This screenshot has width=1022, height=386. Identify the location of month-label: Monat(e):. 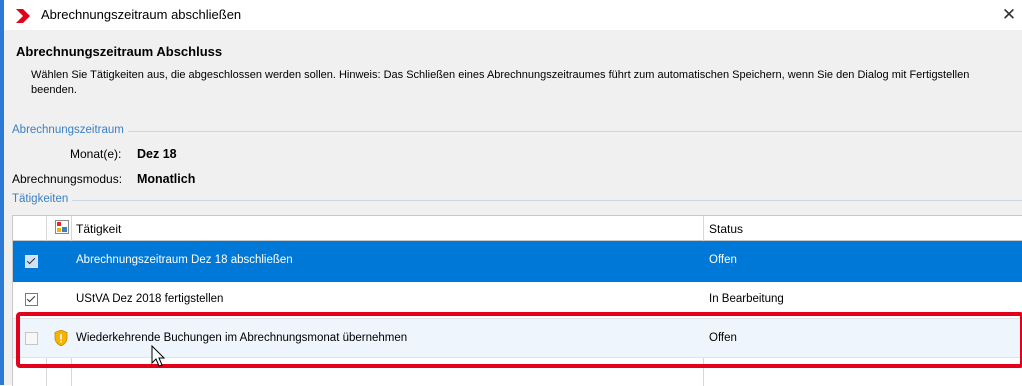
(96, 154).